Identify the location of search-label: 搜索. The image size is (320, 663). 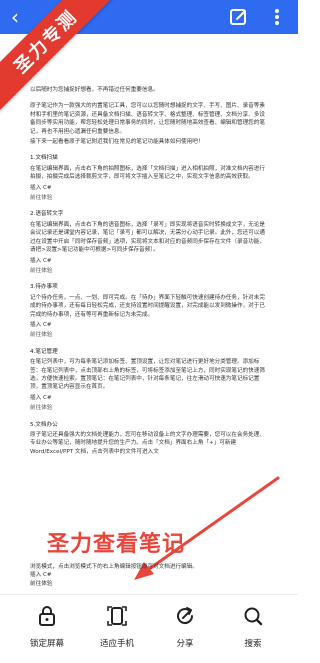
(253, 644).